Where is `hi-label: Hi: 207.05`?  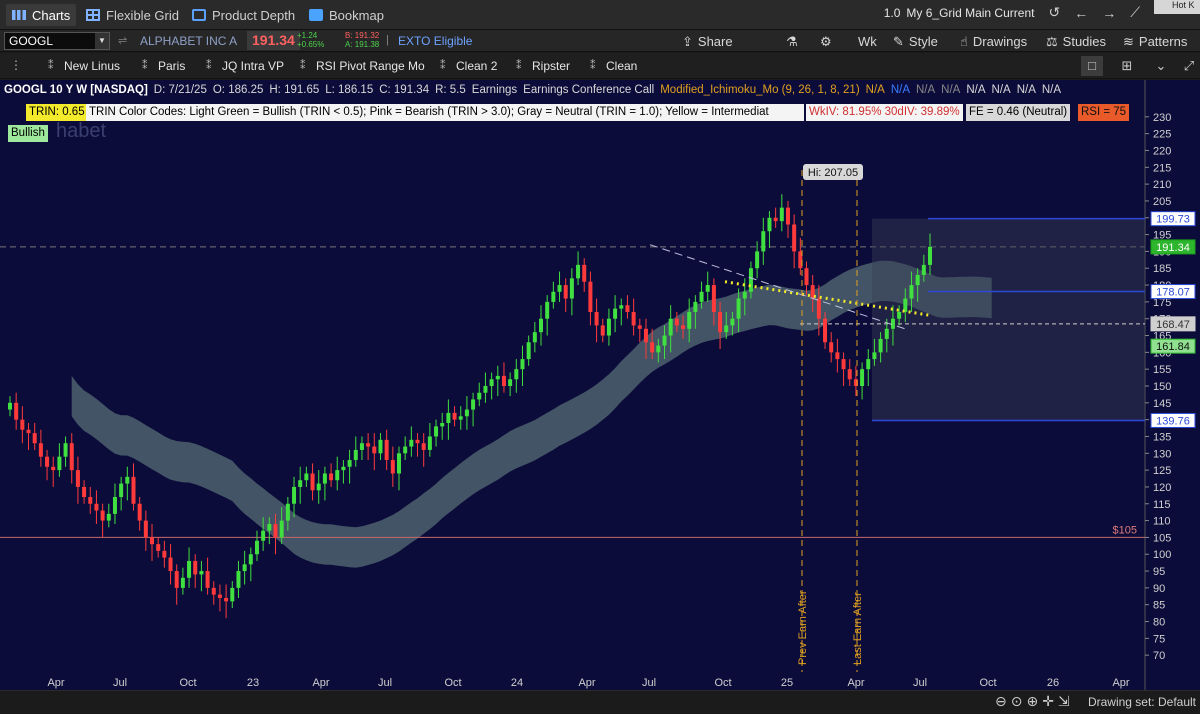
hi-label: Hi: 207.05 is located at coordinates (833, 173).